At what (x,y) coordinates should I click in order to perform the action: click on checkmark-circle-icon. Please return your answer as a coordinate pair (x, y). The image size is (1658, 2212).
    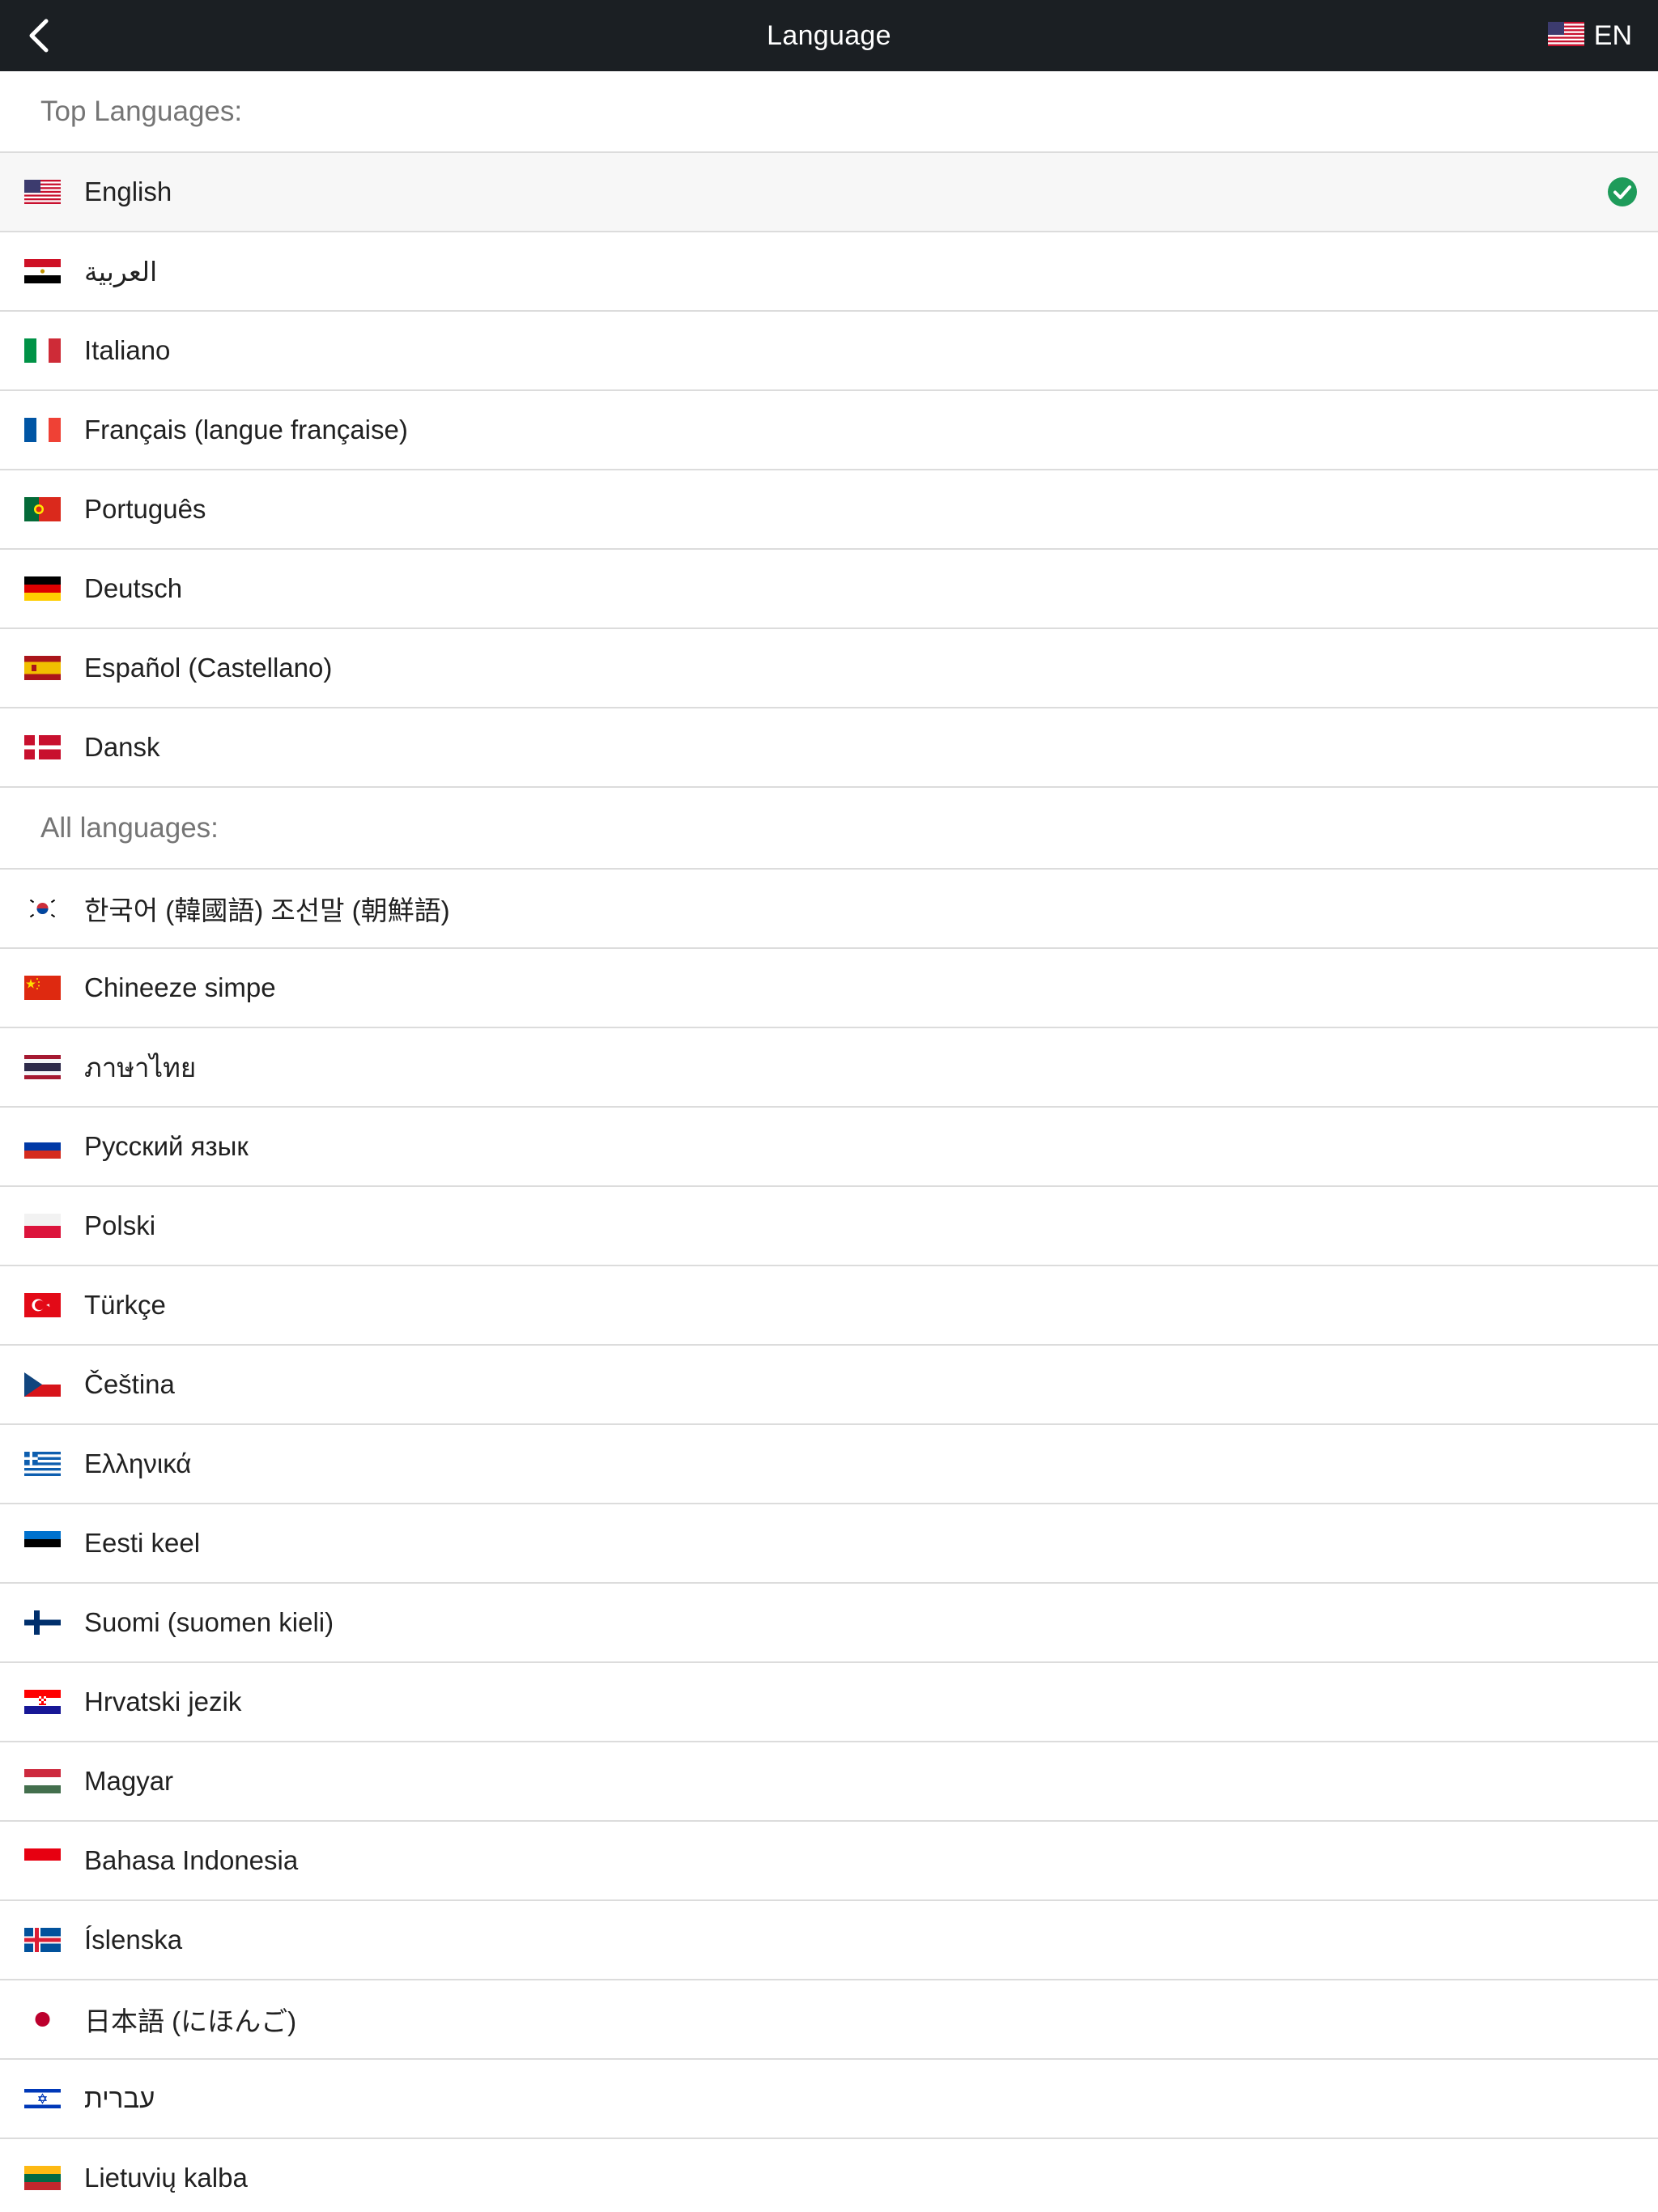
    Looking at the image, I should click on (1622, 192).